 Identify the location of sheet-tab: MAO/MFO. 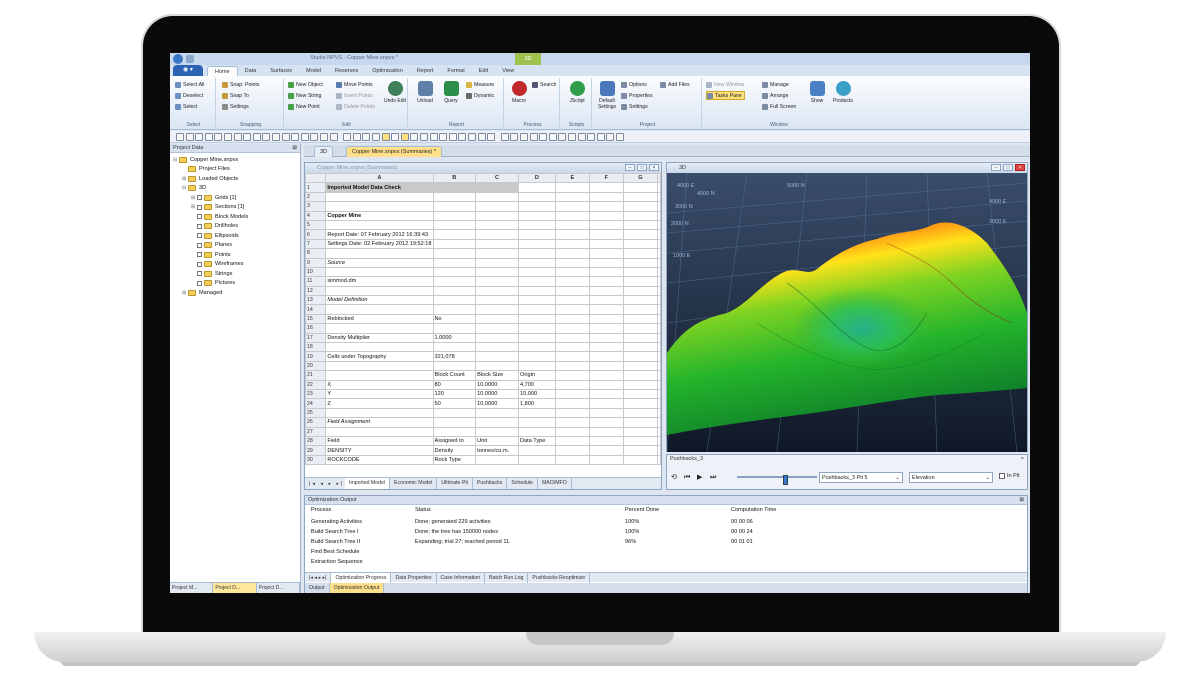
(555, 483).